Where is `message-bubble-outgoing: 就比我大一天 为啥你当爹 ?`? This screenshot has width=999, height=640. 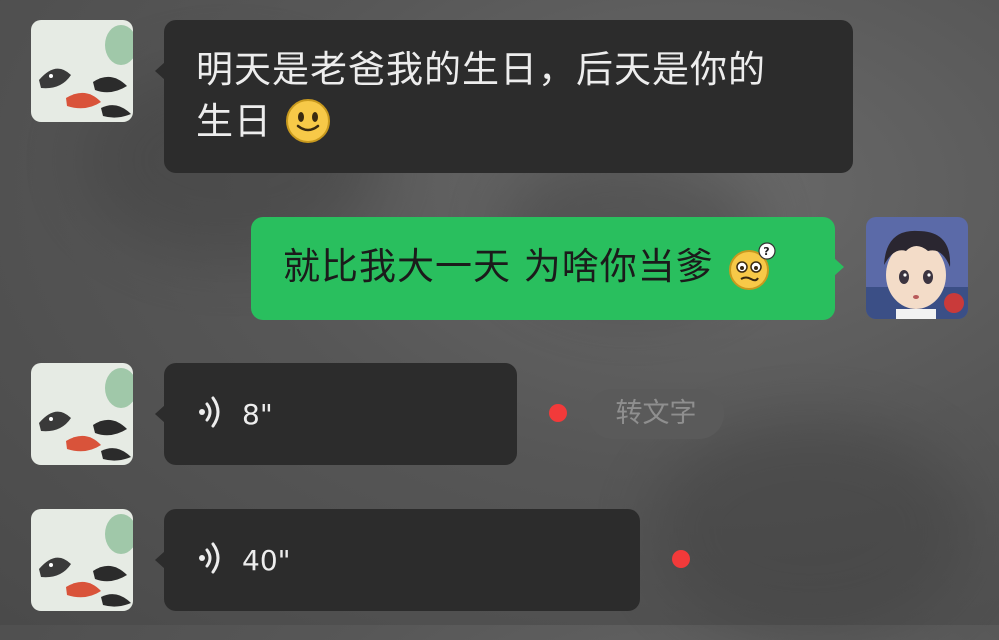
message-bubble-outgoing: 就比我大一天 为啥你当爹 ? is located at coordinates (547, 268).